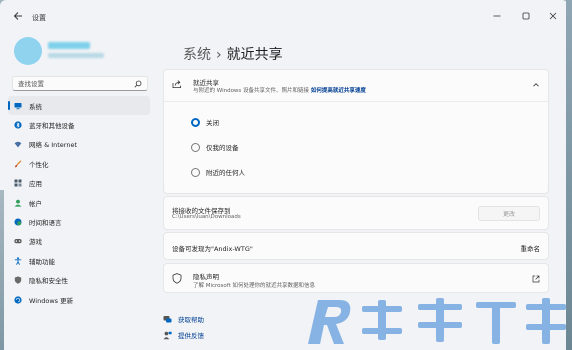 This screenshot has height=350, width=572. I want to click on sidebar-item-time-language: 时间和语言, so click(79, 221).